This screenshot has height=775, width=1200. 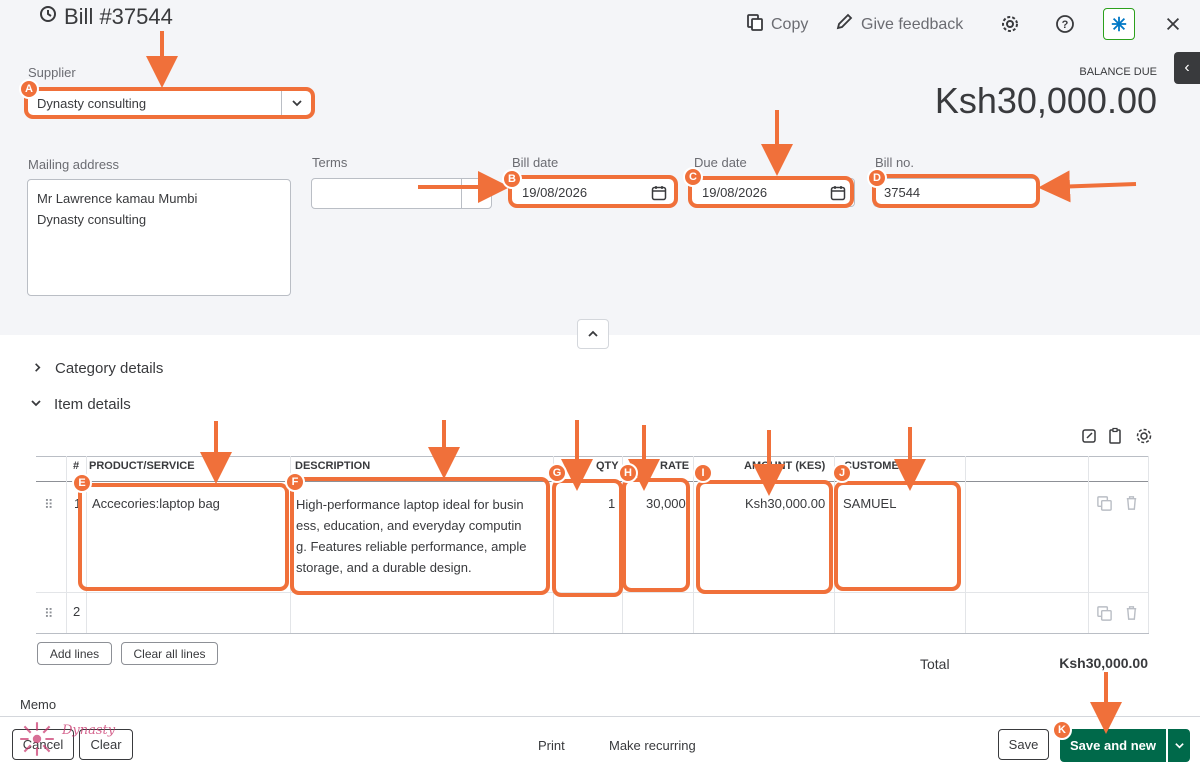 I want to click on side-panel-toggle: ‹, so click(x=1187, y=68).